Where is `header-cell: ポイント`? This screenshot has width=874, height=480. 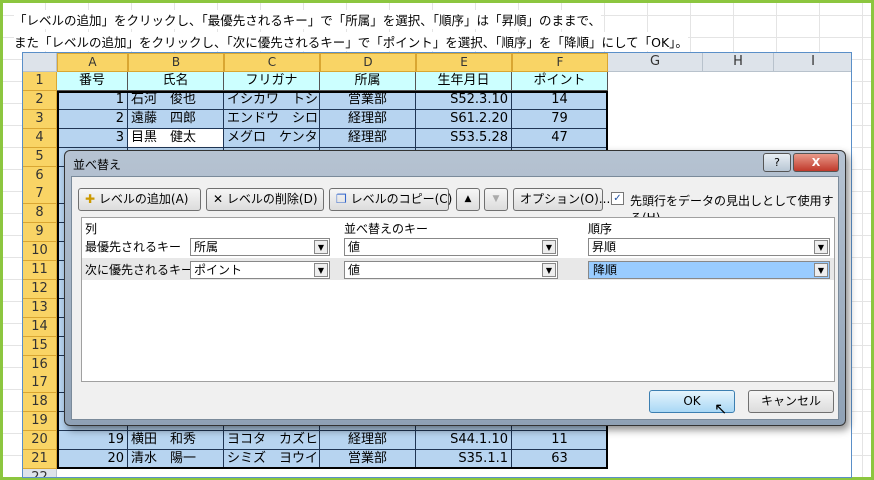
header-cell: ポイント is located at coordinates (560, 81).